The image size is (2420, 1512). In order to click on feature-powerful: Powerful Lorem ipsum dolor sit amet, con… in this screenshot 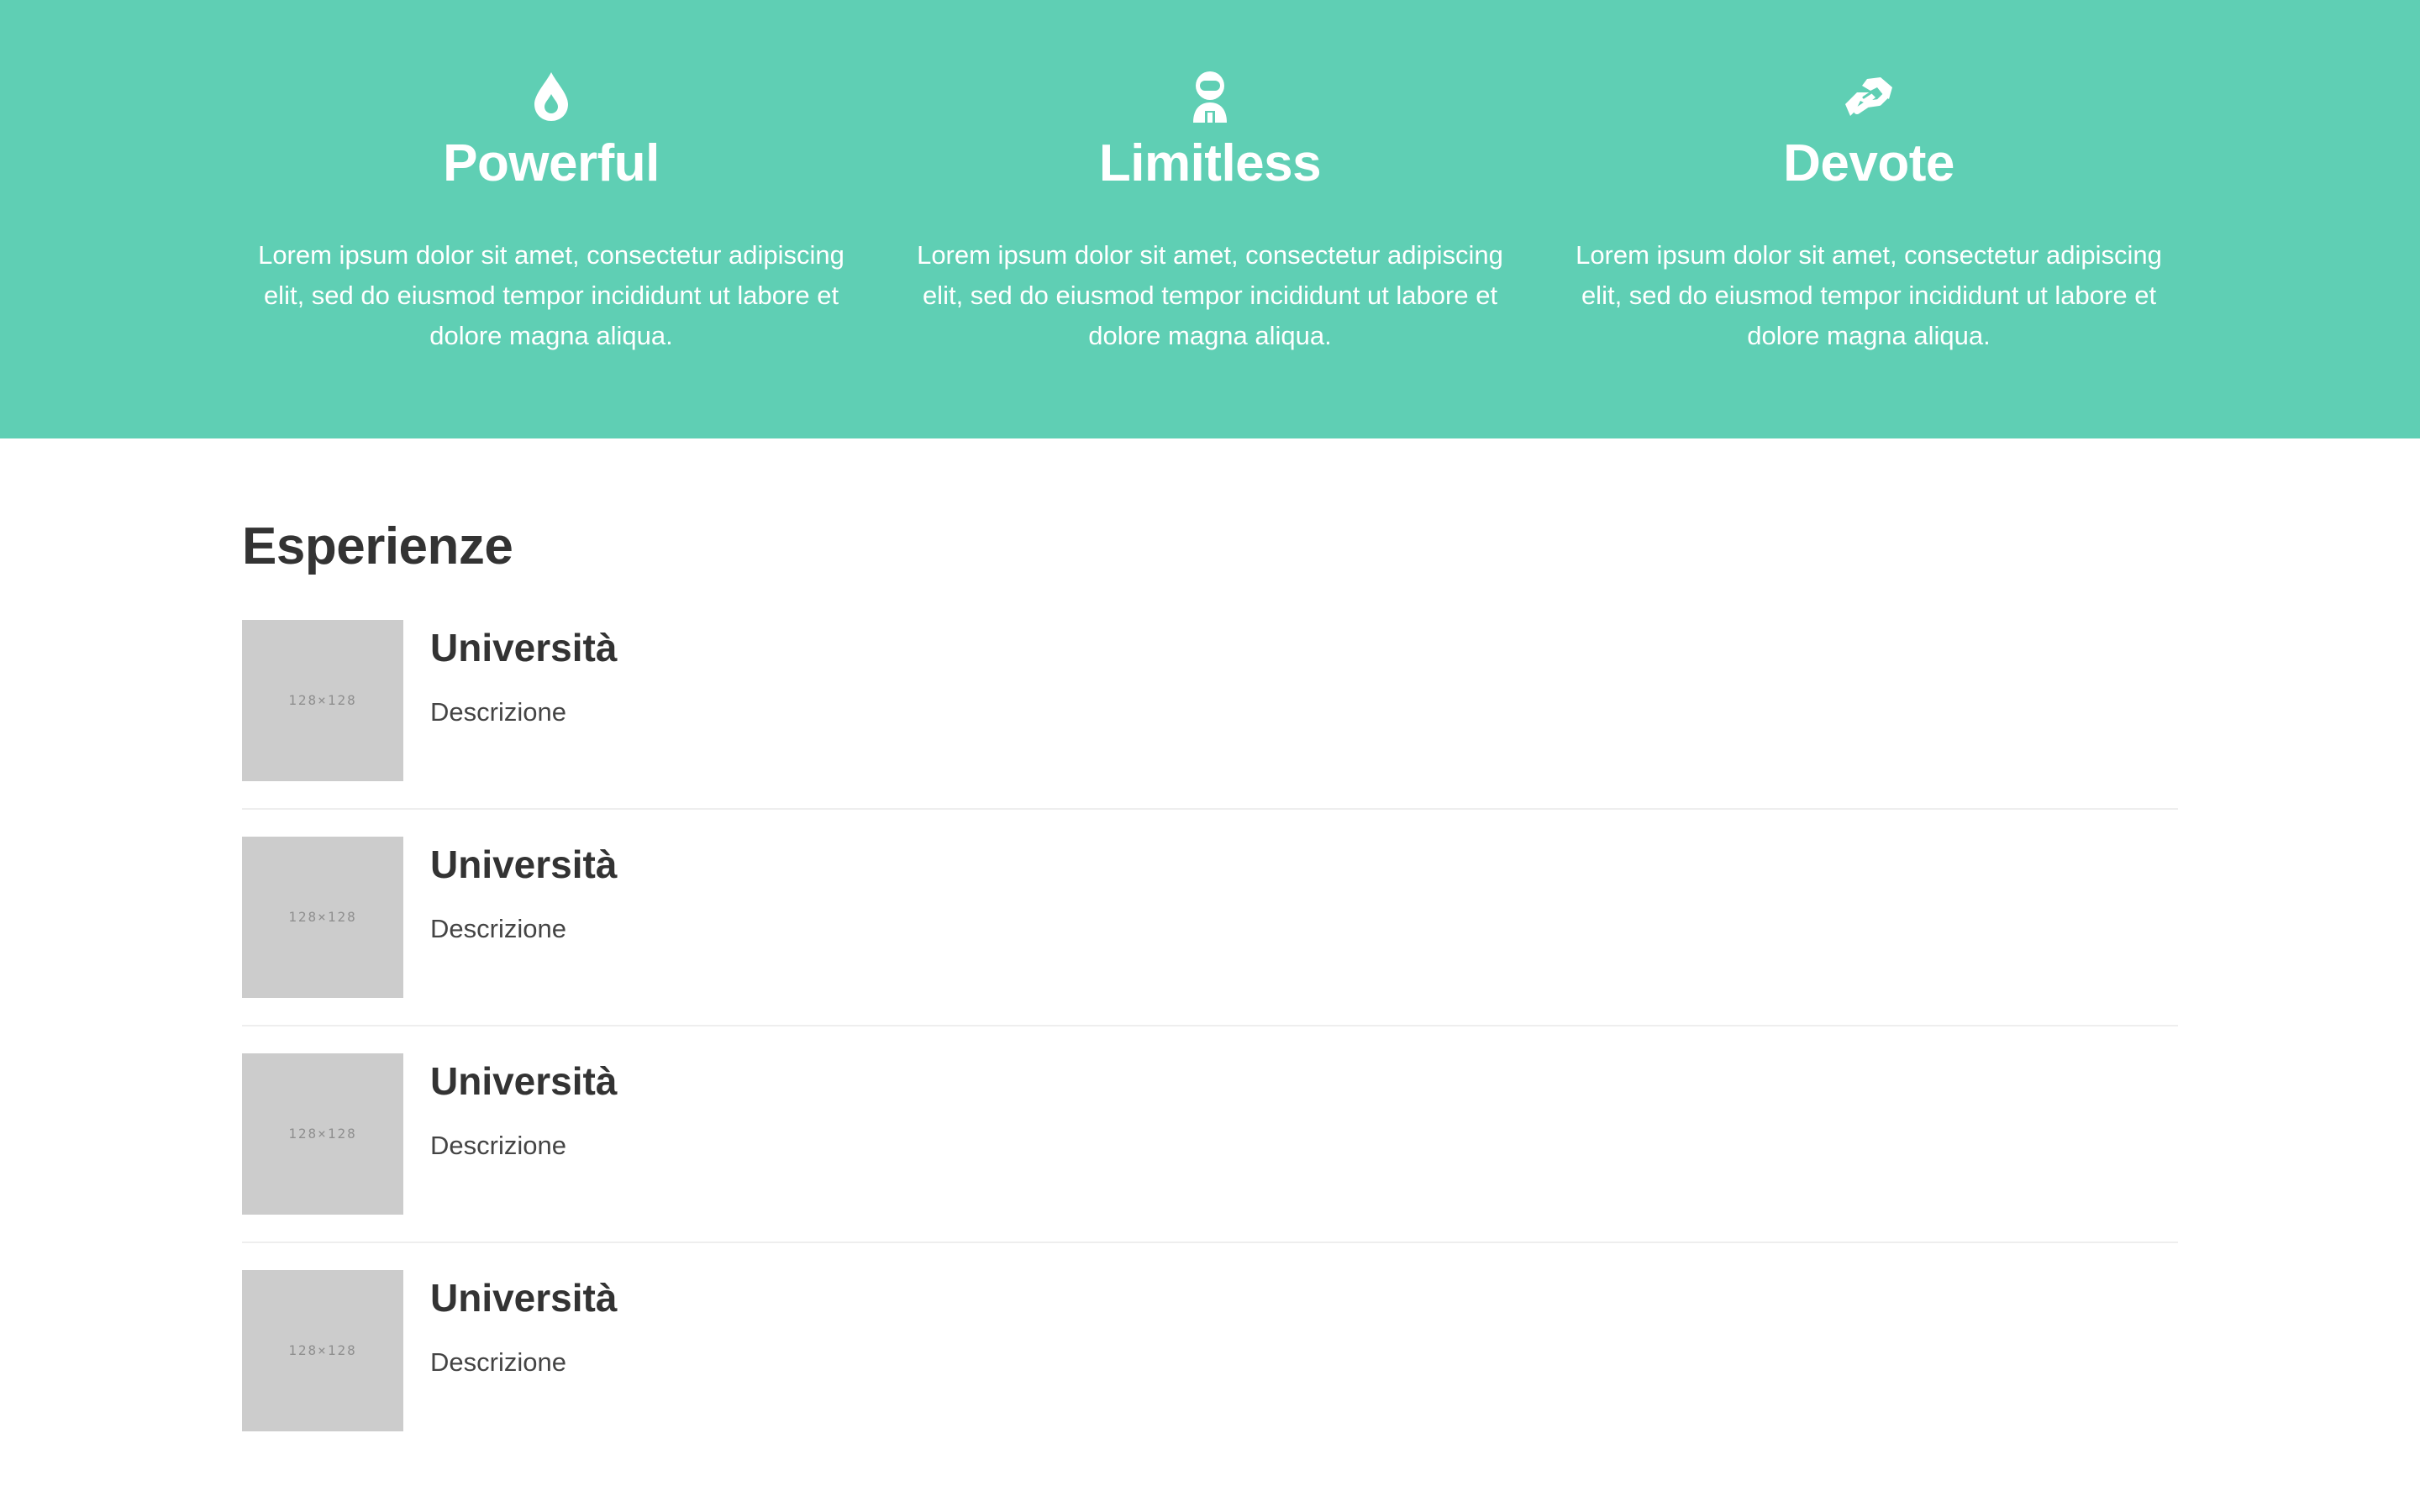, I will do `click(552, 211)`.